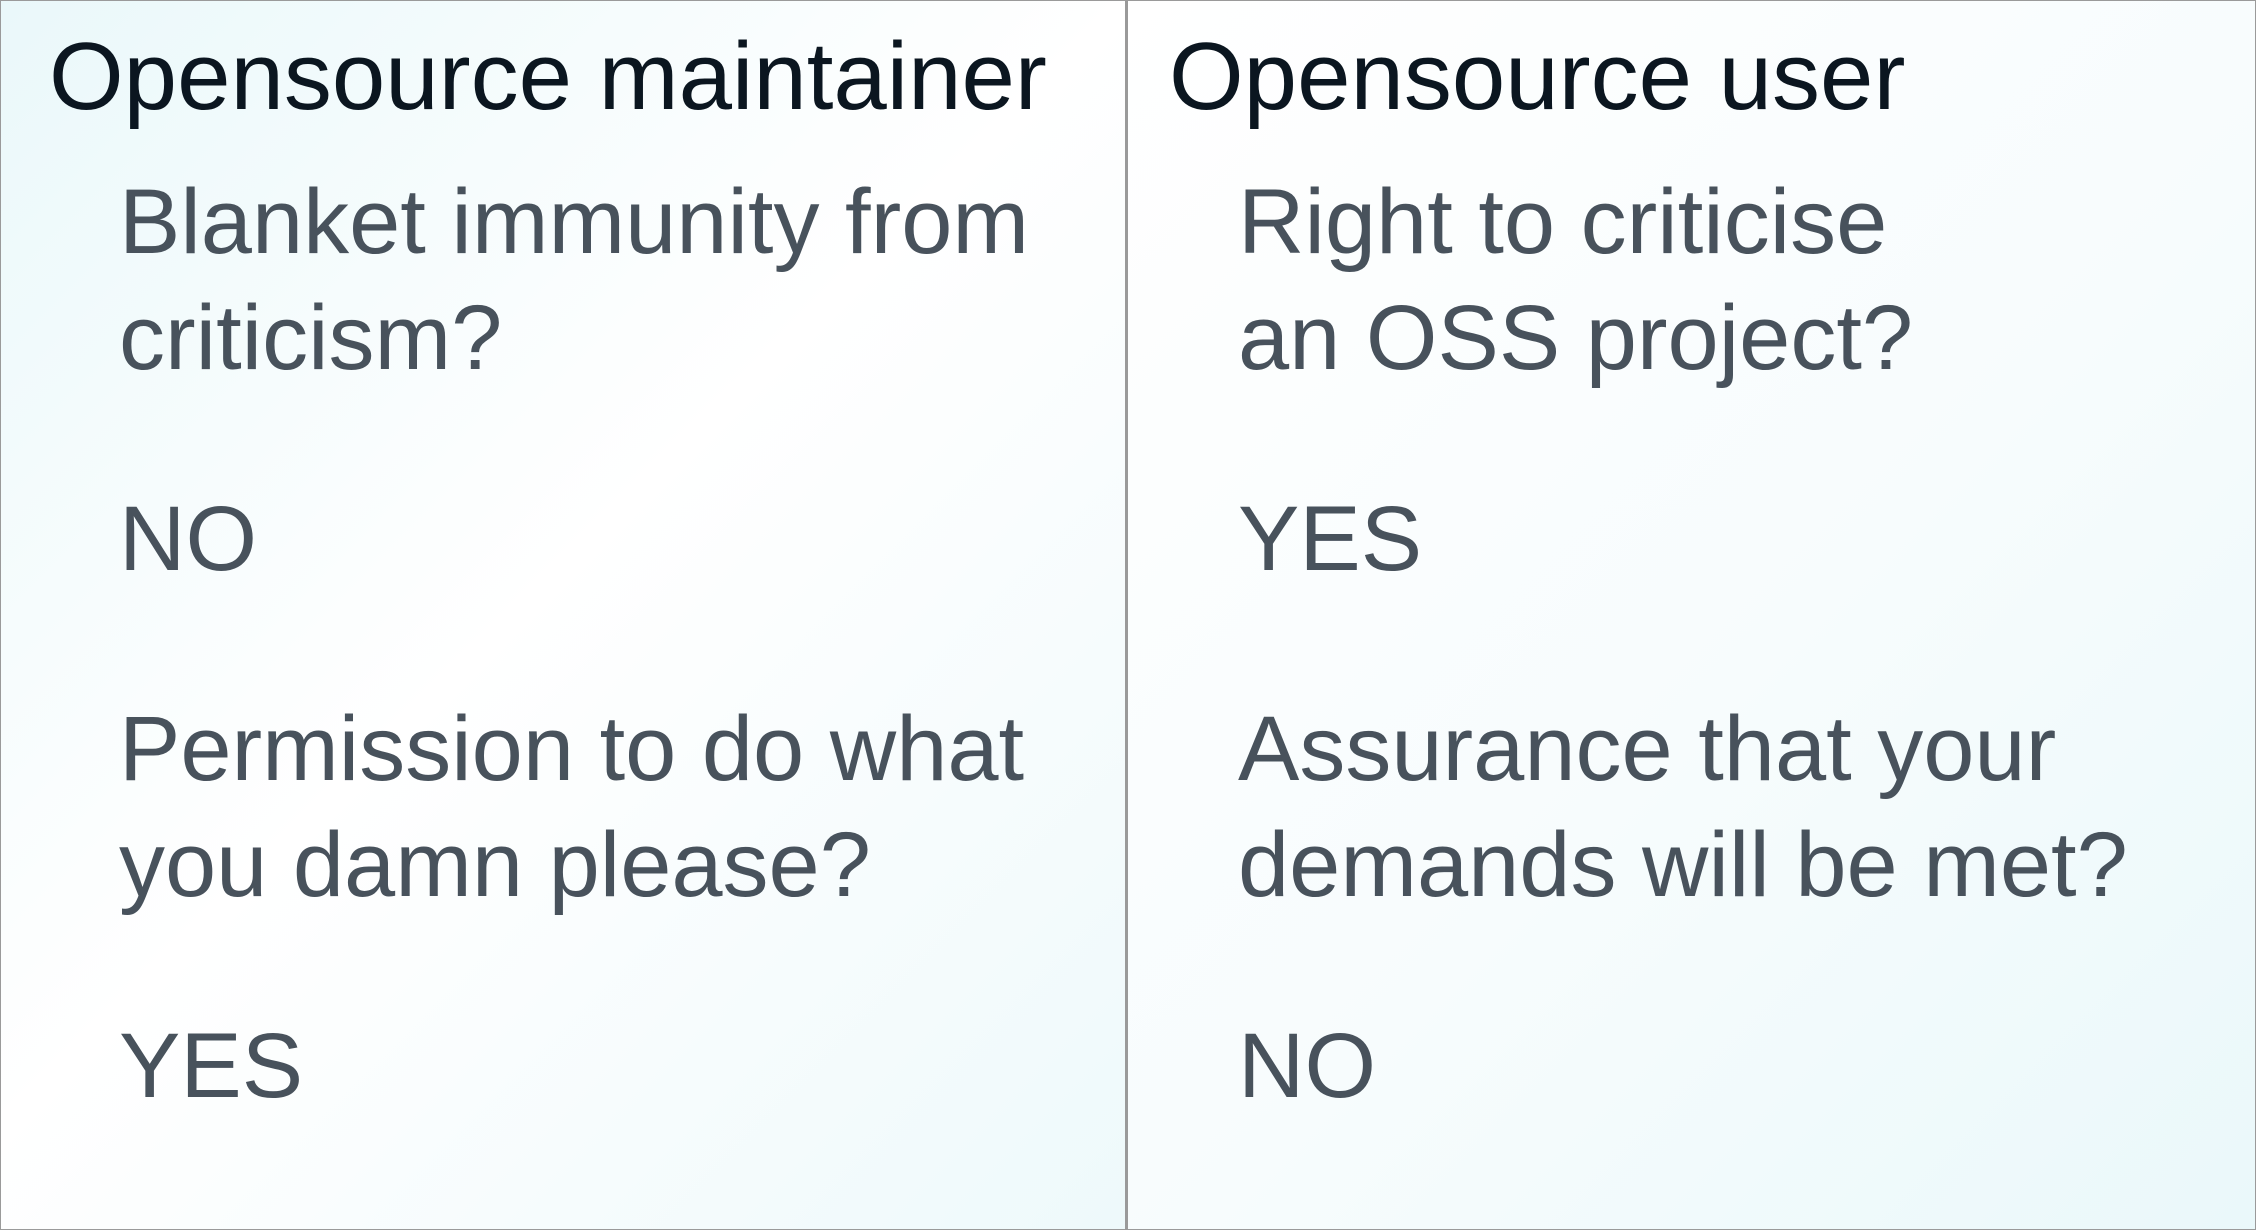  Describe the element at coordinates (574, 280) in the screenshot. I see `maintainer-question-immunity: Blanket immunity from criticism?` at that location.